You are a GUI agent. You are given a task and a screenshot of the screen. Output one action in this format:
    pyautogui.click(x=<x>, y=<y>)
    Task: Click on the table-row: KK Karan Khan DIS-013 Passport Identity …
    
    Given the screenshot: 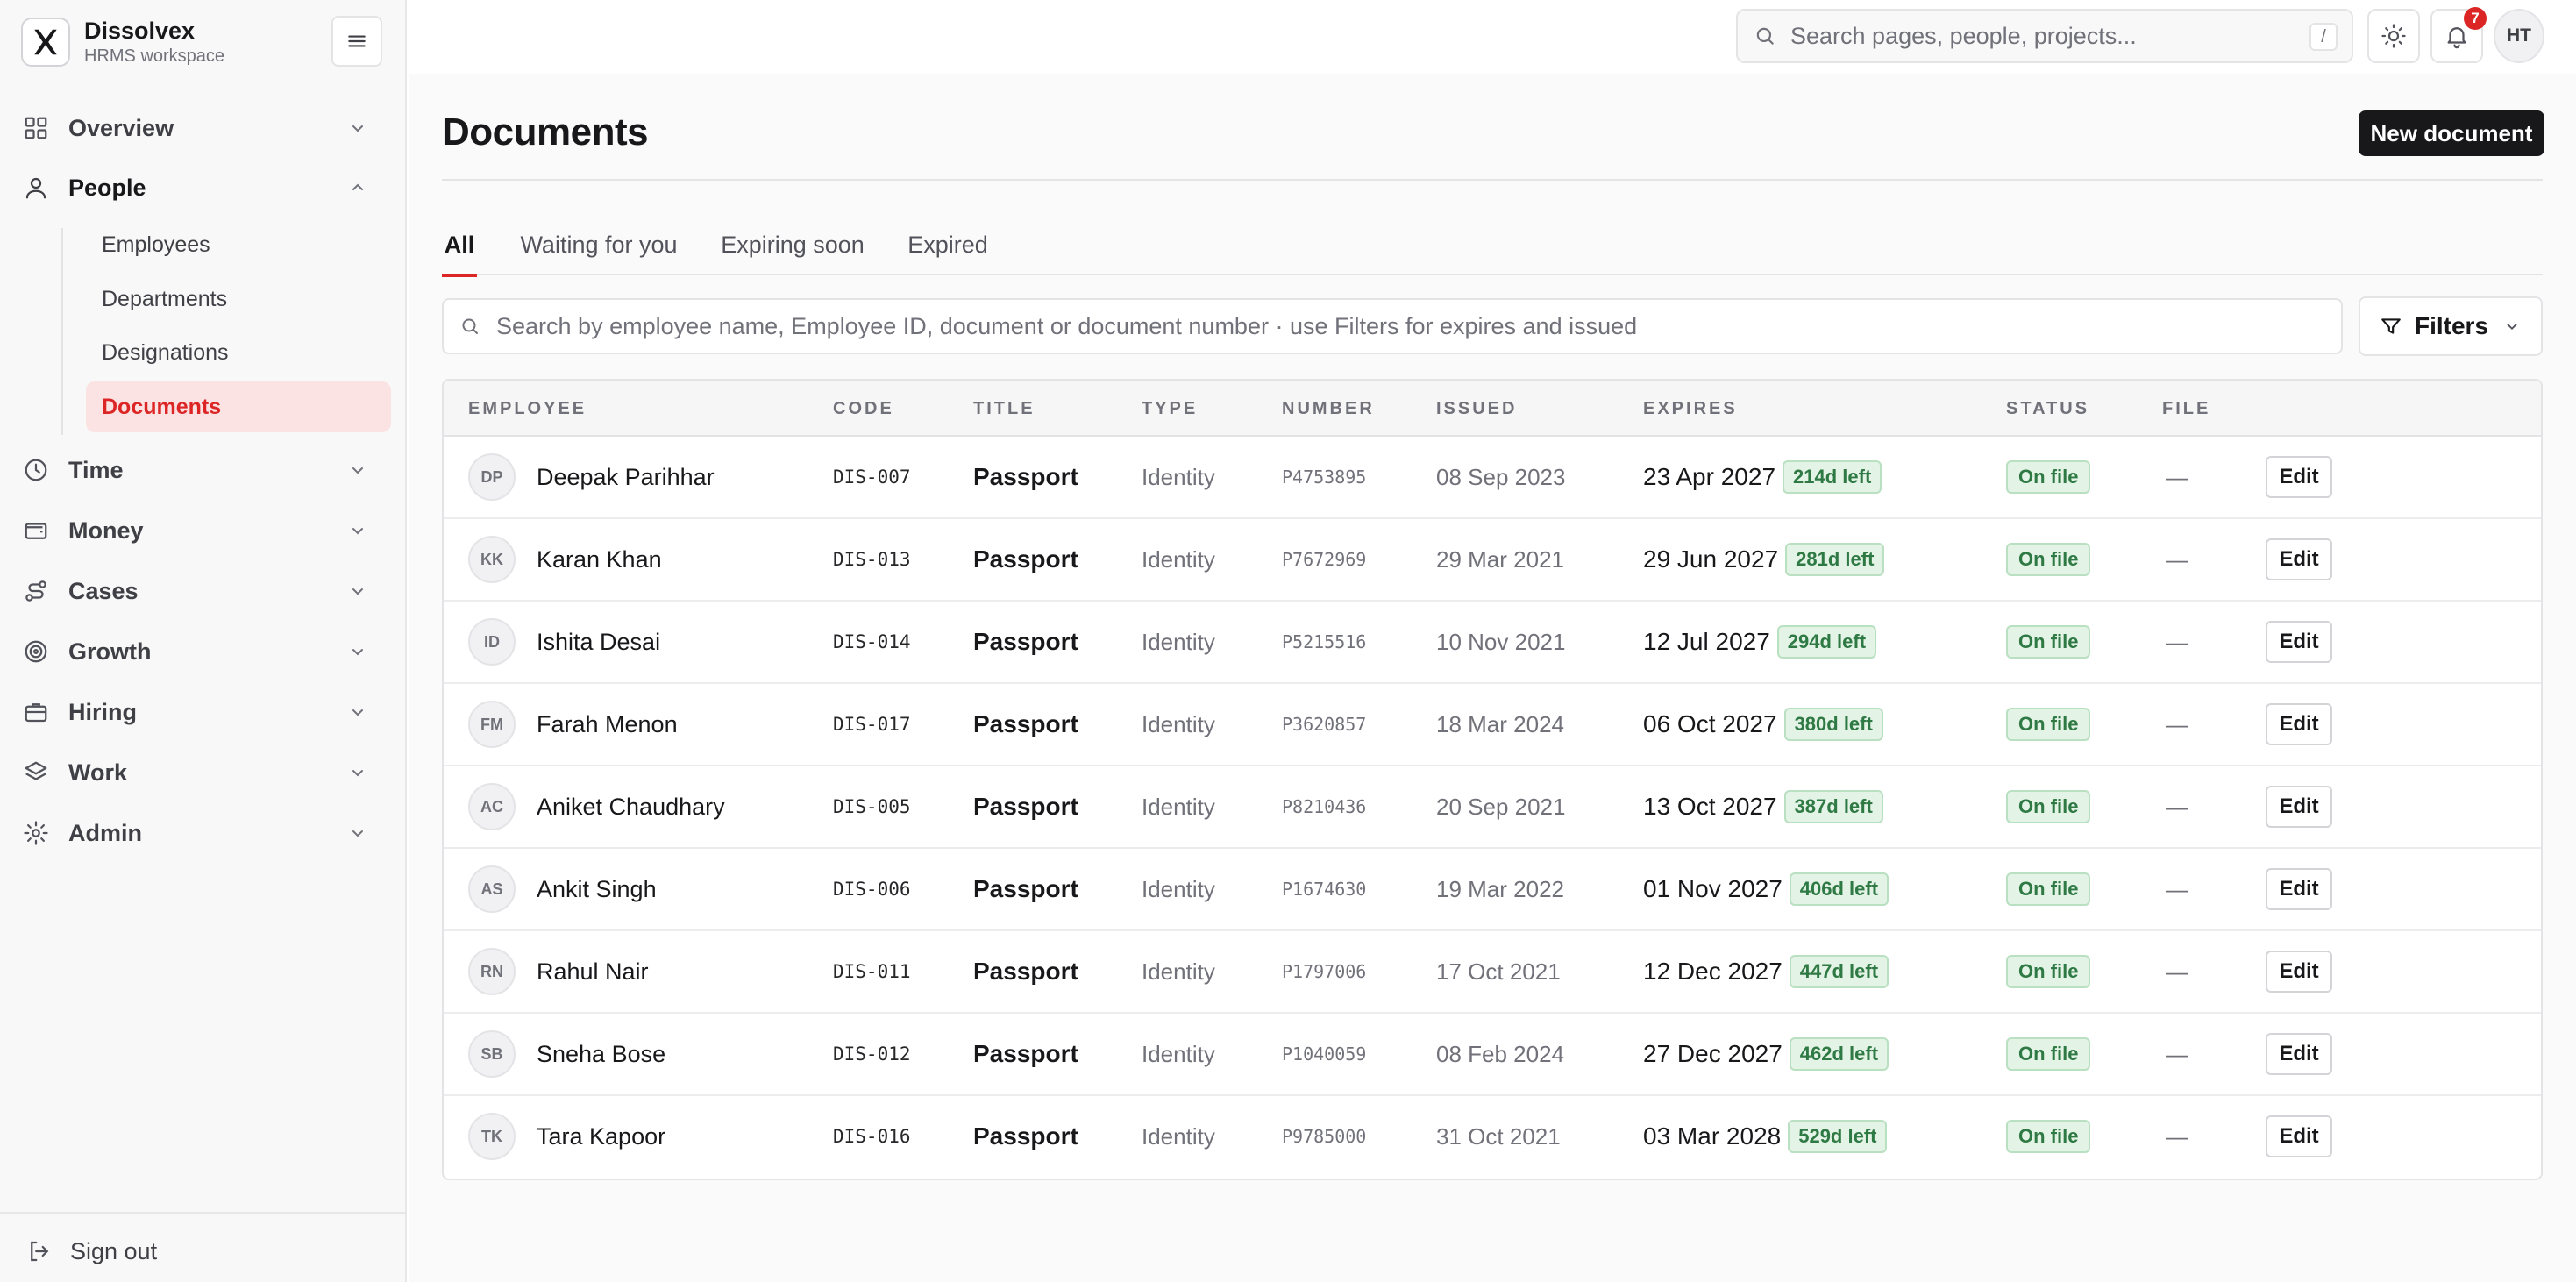 What is the action you would take?
    pyautogui.click(x=1492, y=560)
    